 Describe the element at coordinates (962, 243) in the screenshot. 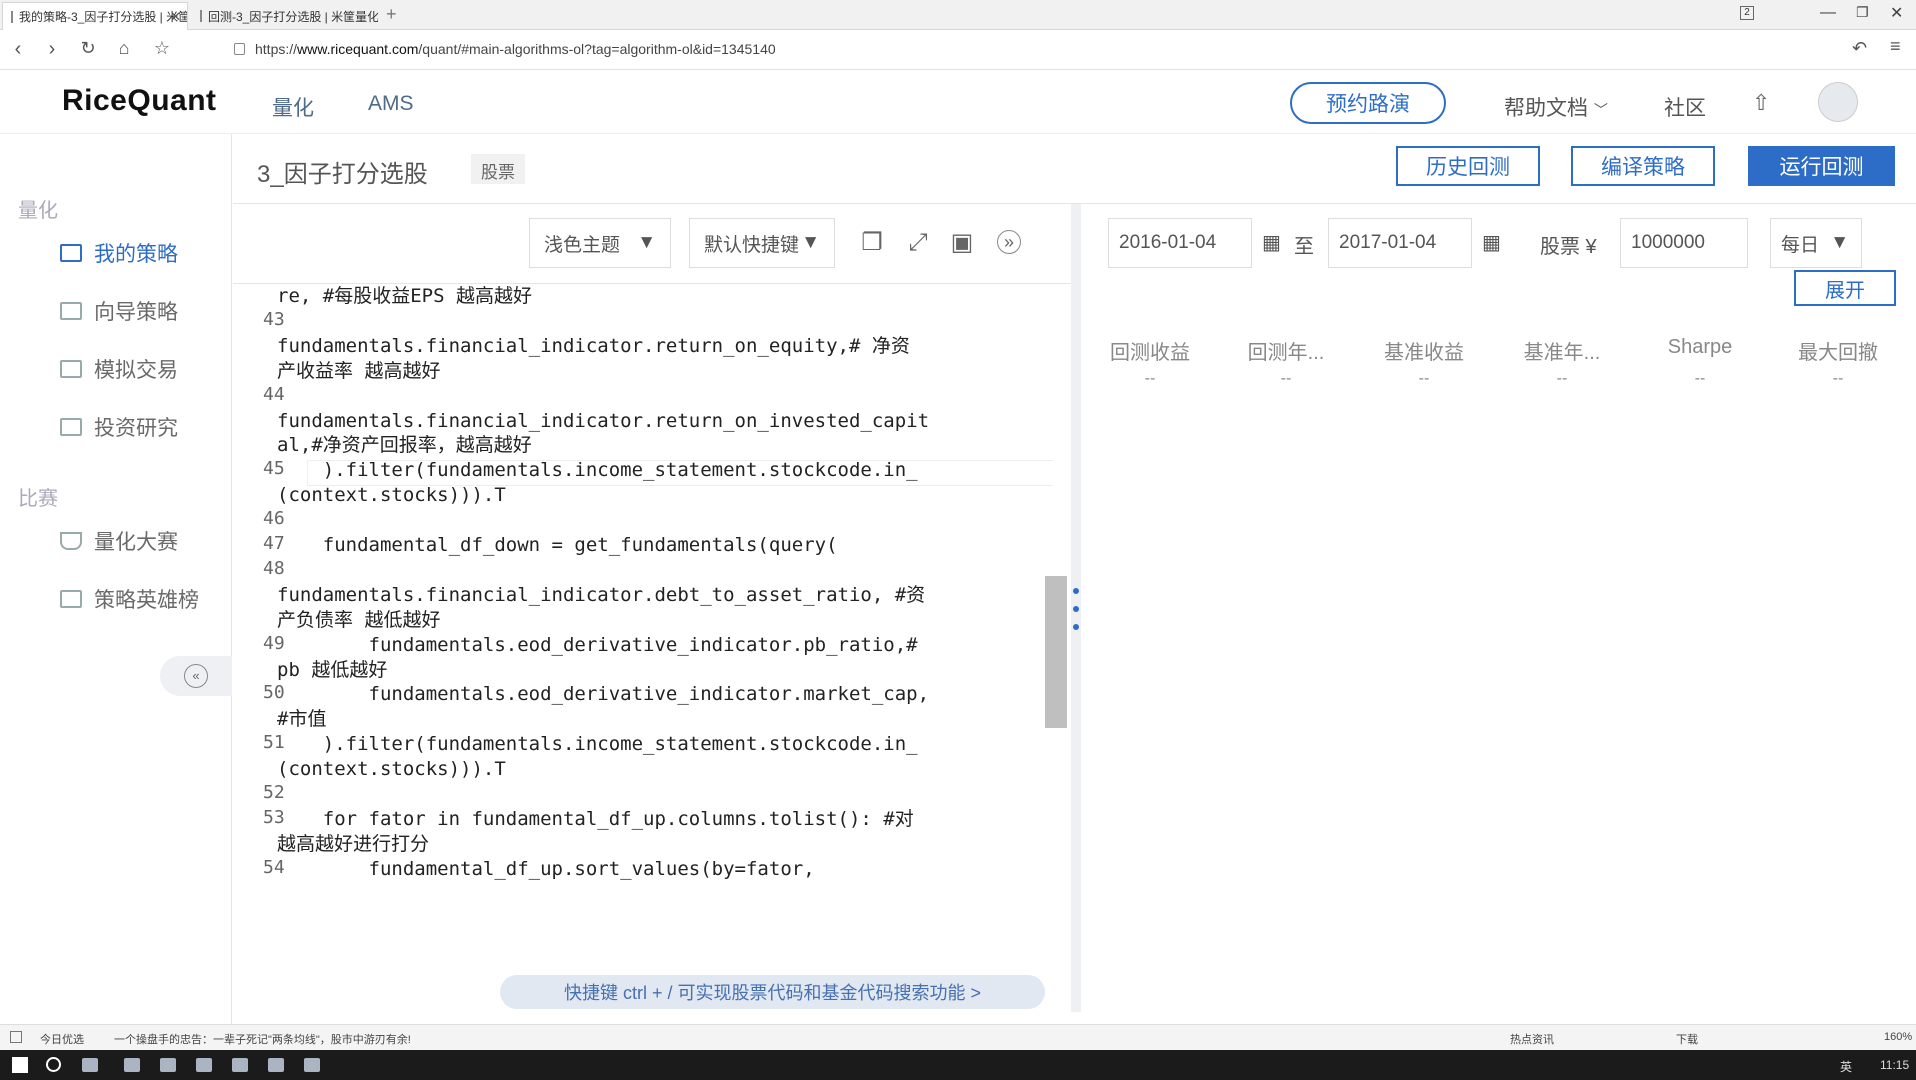

I see `save-icon: ▣` at that location.